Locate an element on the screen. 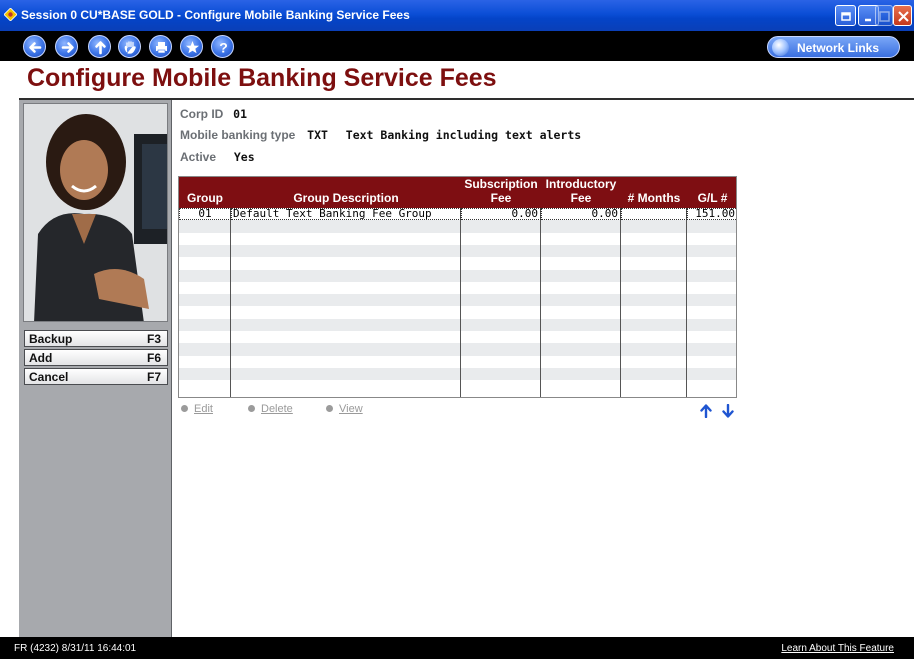 The height and width of the screenshot is (659, 914). cancel-button: Cancel F7 is located at coordinates (96, 376).